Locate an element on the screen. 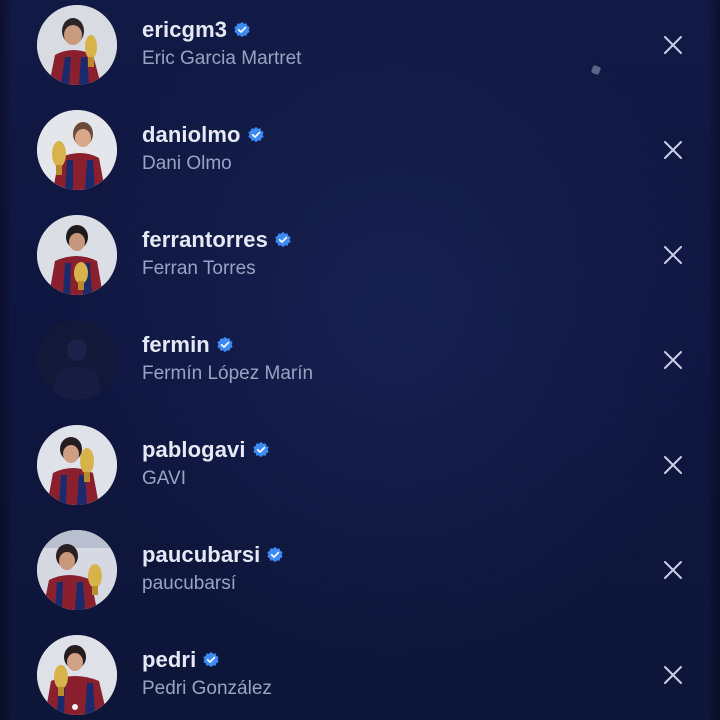 The image size is (720, 720). account-row: ericgm3 Eric Garcia Martret is located at coordinates (360, 48).